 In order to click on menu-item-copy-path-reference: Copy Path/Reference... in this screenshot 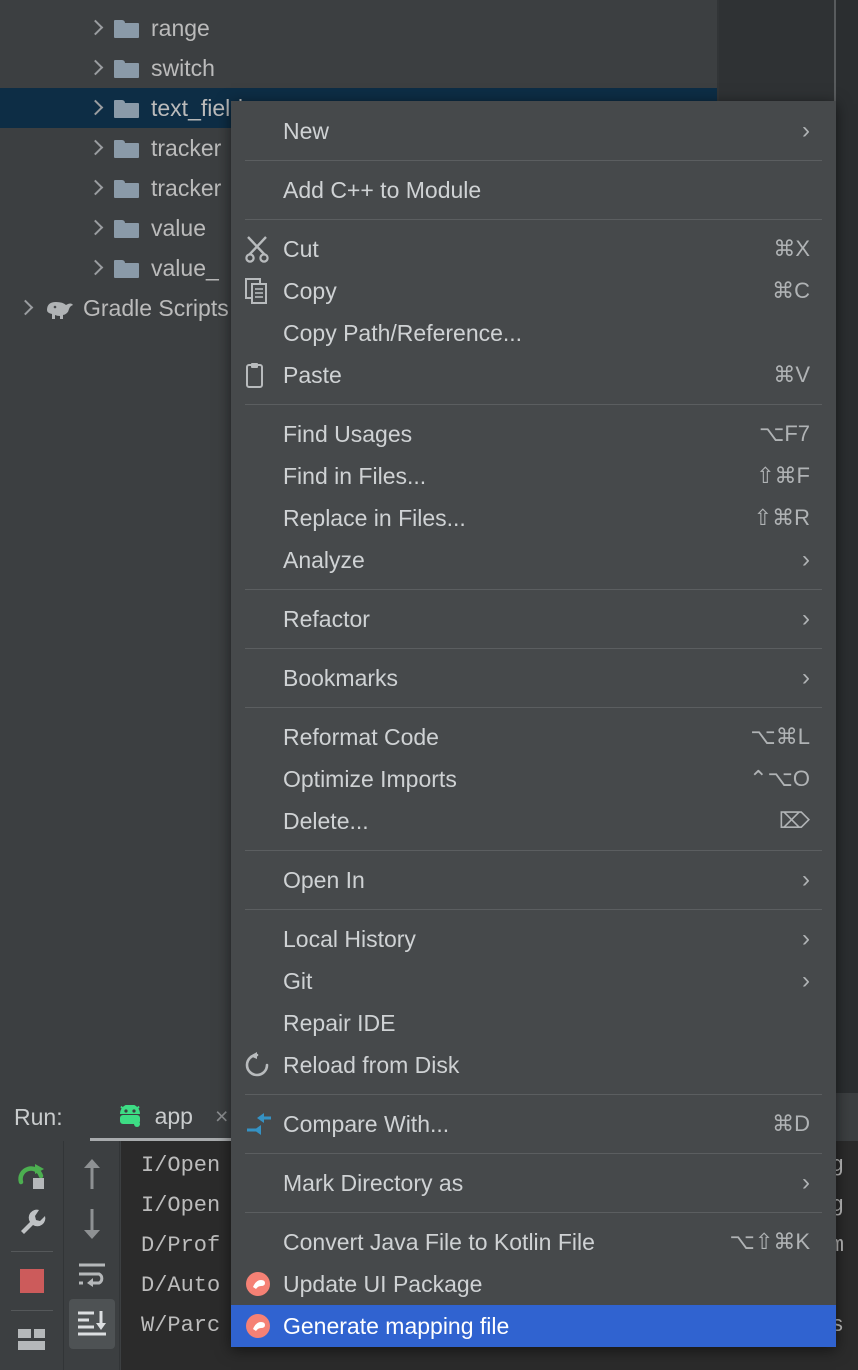, I will do `click(533, 333)`.